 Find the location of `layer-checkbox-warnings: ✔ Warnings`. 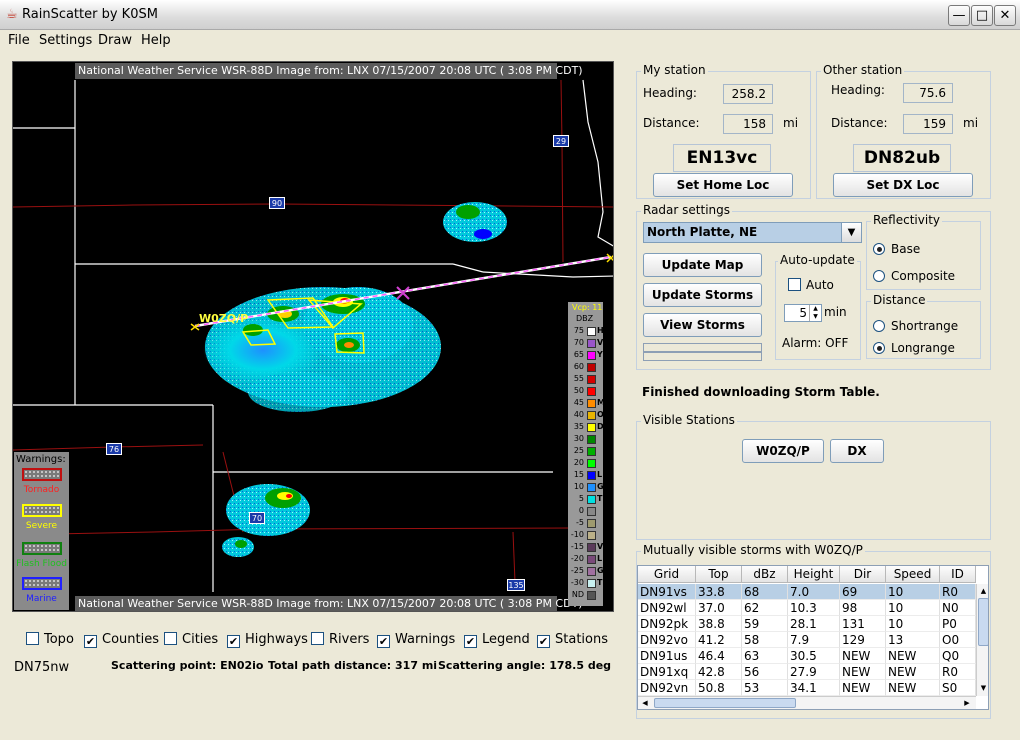

layer-checkbox-warnings: ✔ Warnings is located at coordinates (416, 640).